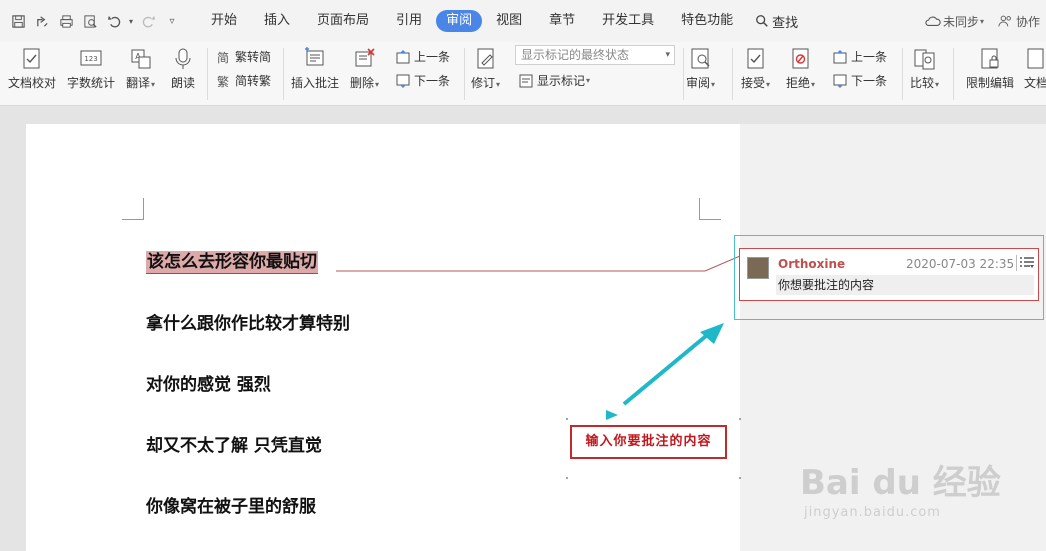 Image resolution: width=1046 pixels, height=551 pixels. Describe the element at coordinates (1035, 83) in the screenshot. I see `document-permission-label: 文档` at that location.